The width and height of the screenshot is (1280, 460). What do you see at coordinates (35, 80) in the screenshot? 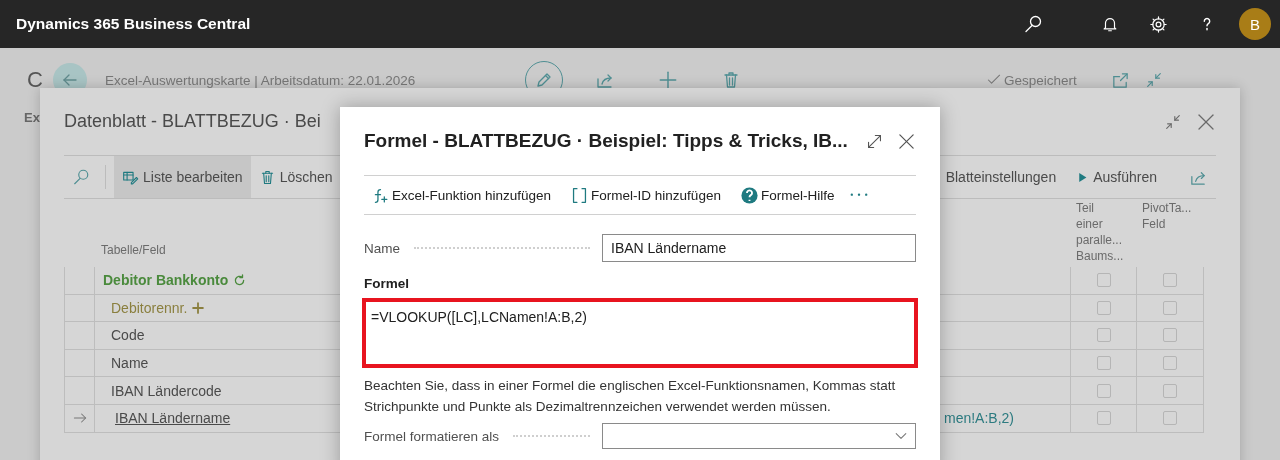
I see `page-heading: C` at bounding box center [35, 80].